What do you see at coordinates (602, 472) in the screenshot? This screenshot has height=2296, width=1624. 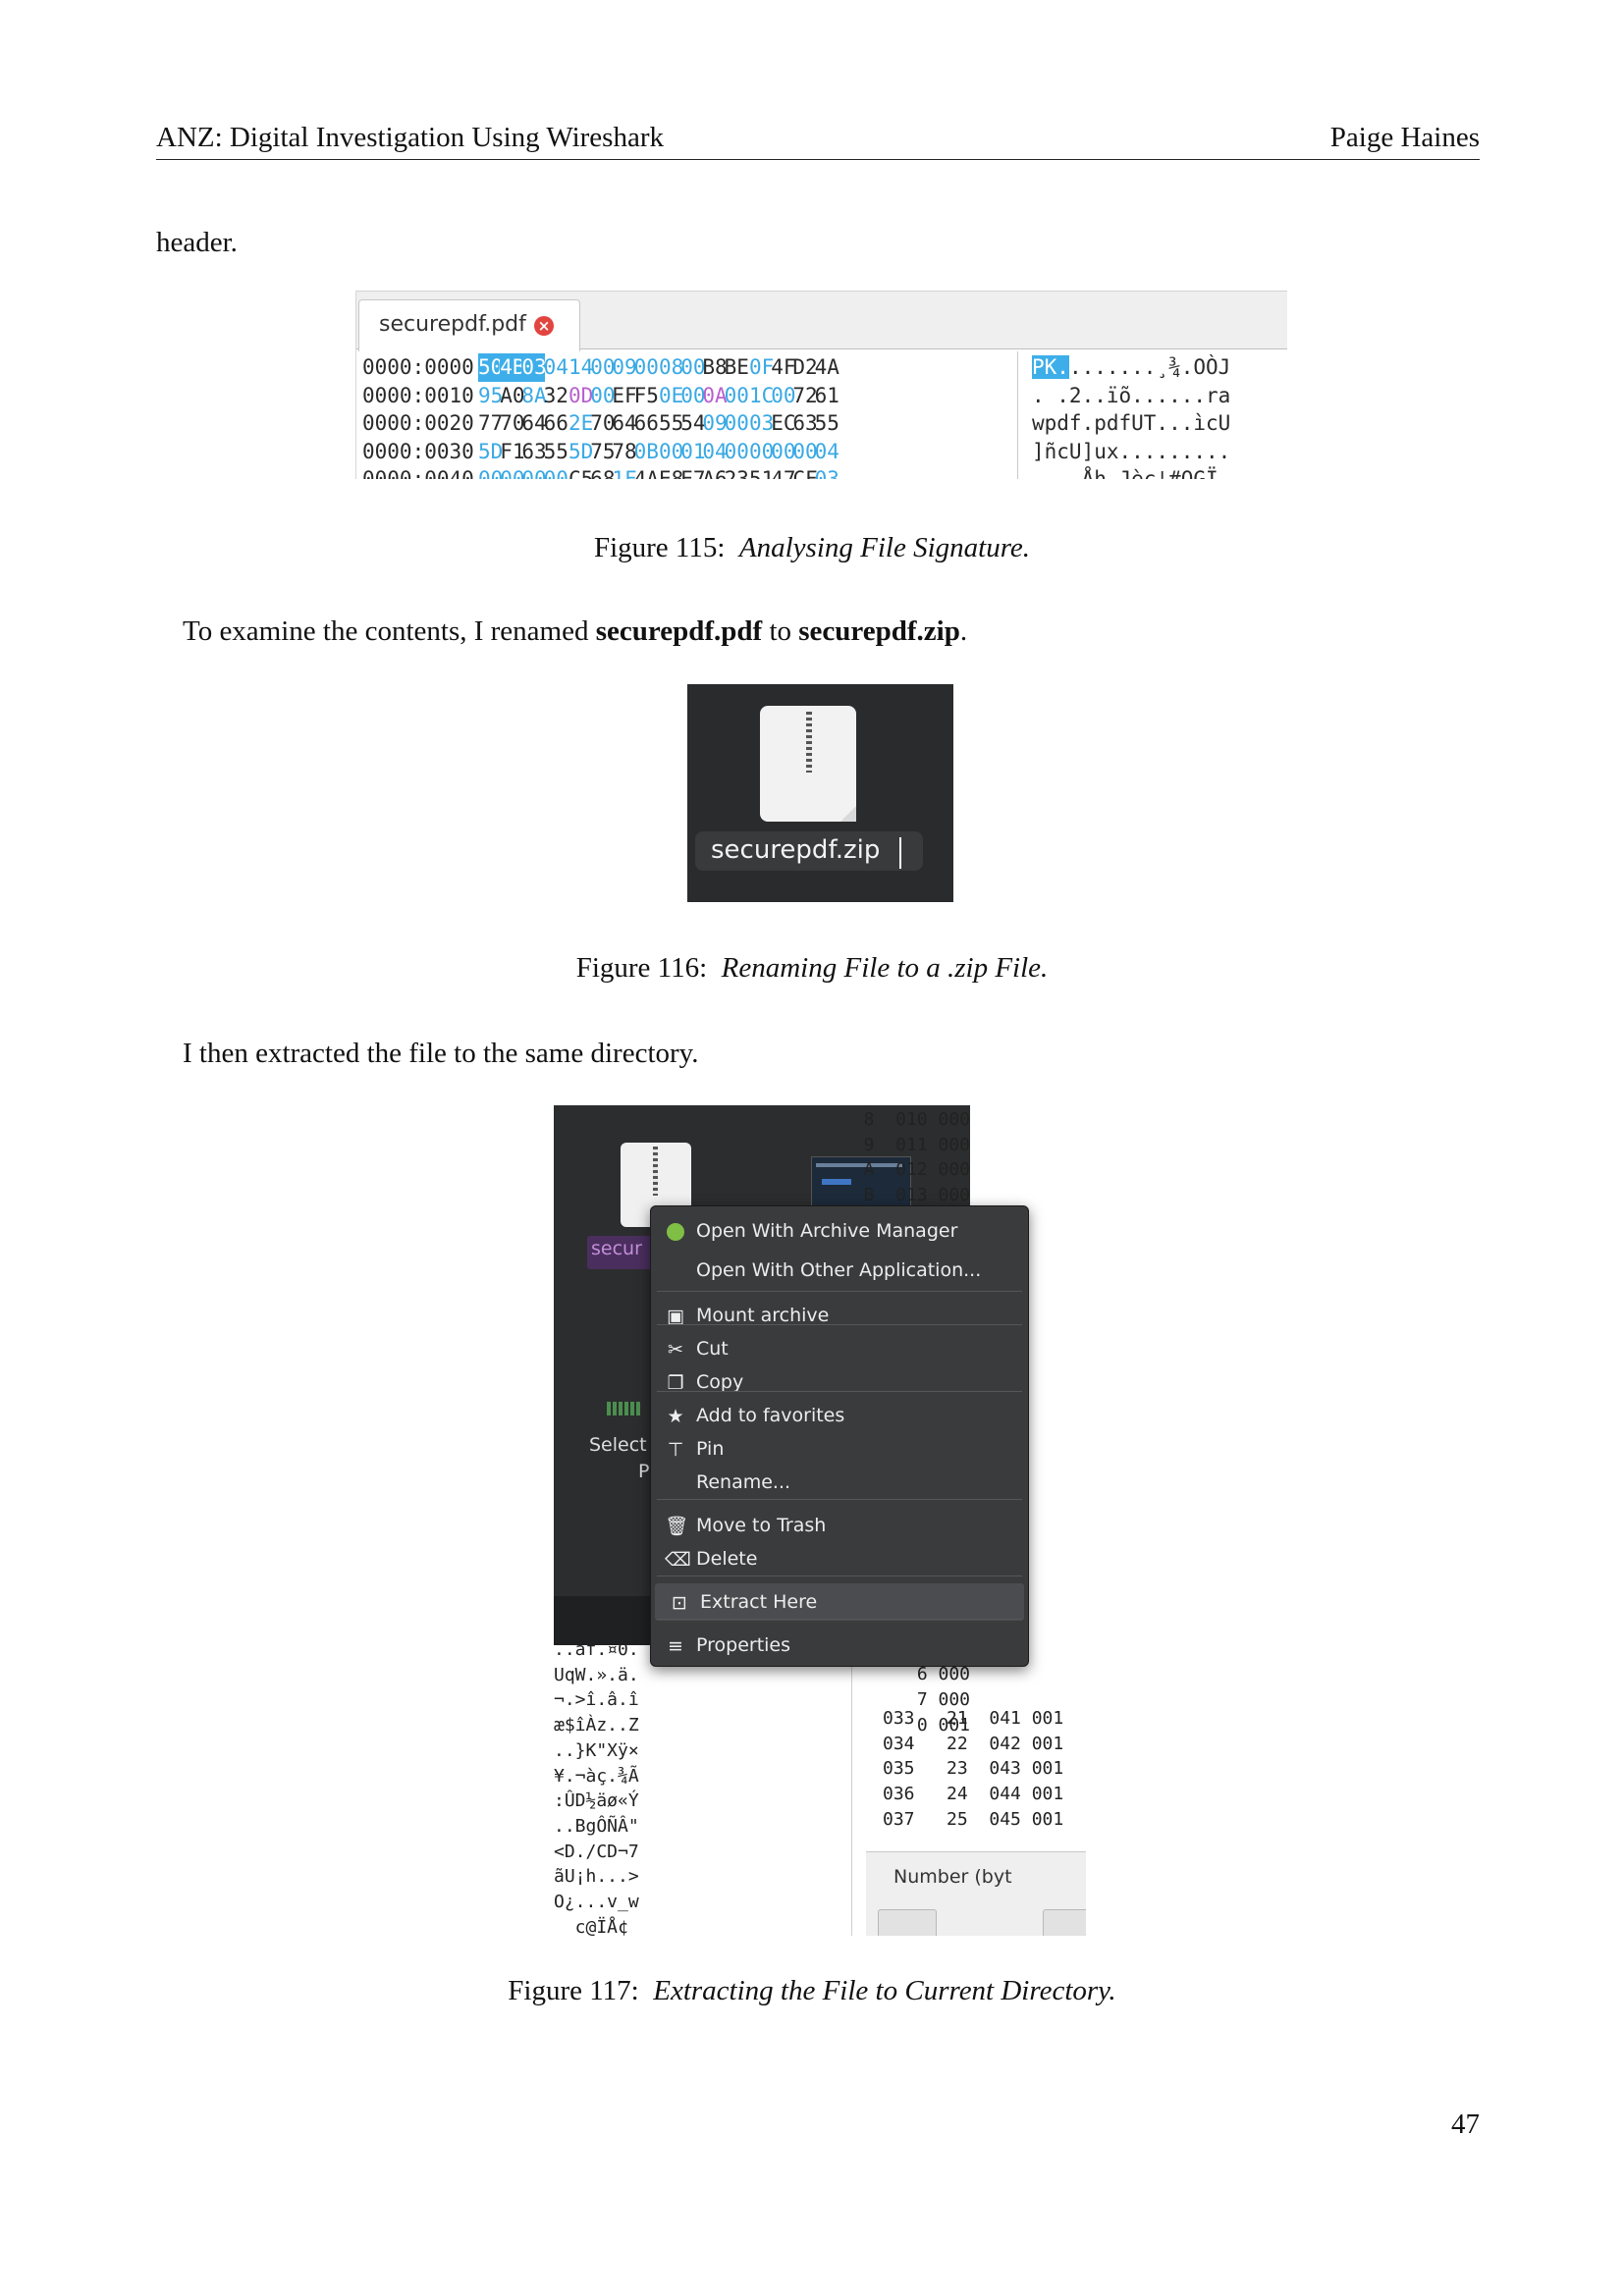 I see `hex-byte: 68` at bounding box center [602, 472].